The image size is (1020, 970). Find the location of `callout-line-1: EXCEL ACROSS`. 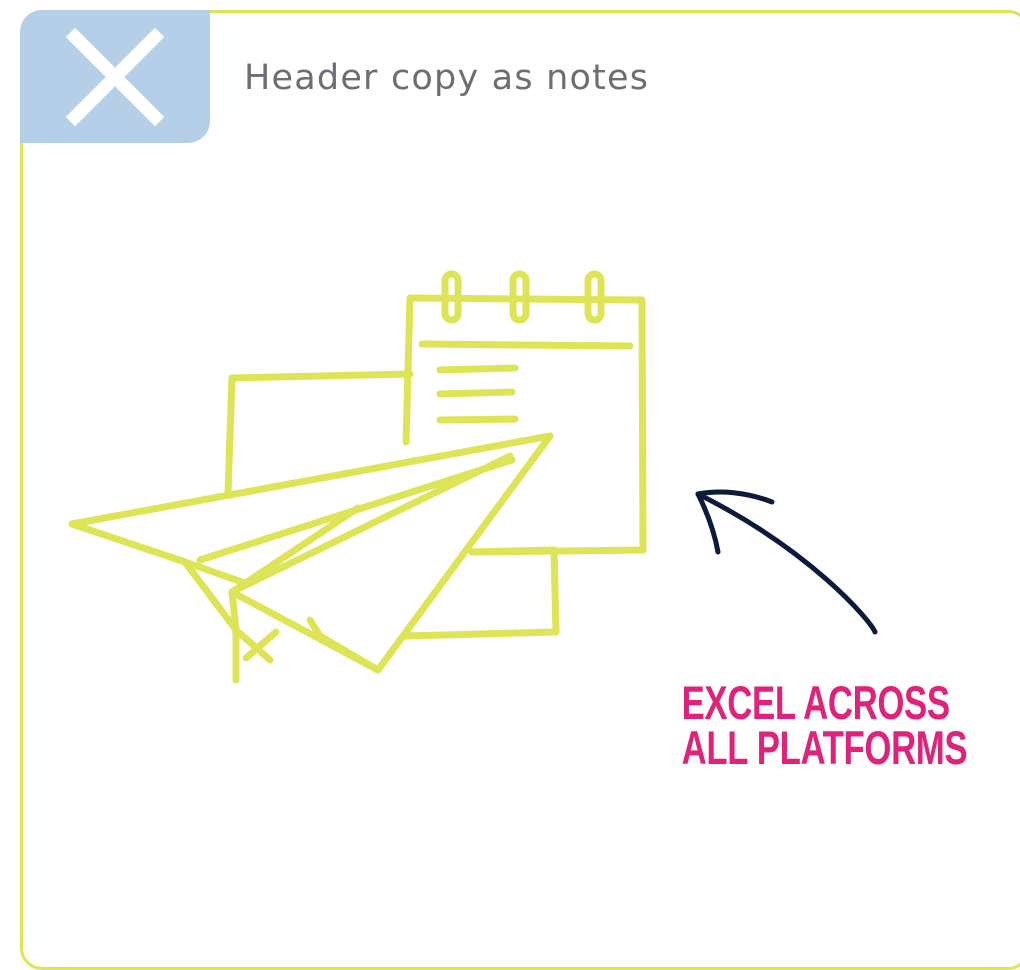

callout-line-1: EXCEL ACROSS is located at coordinates (815, 702).